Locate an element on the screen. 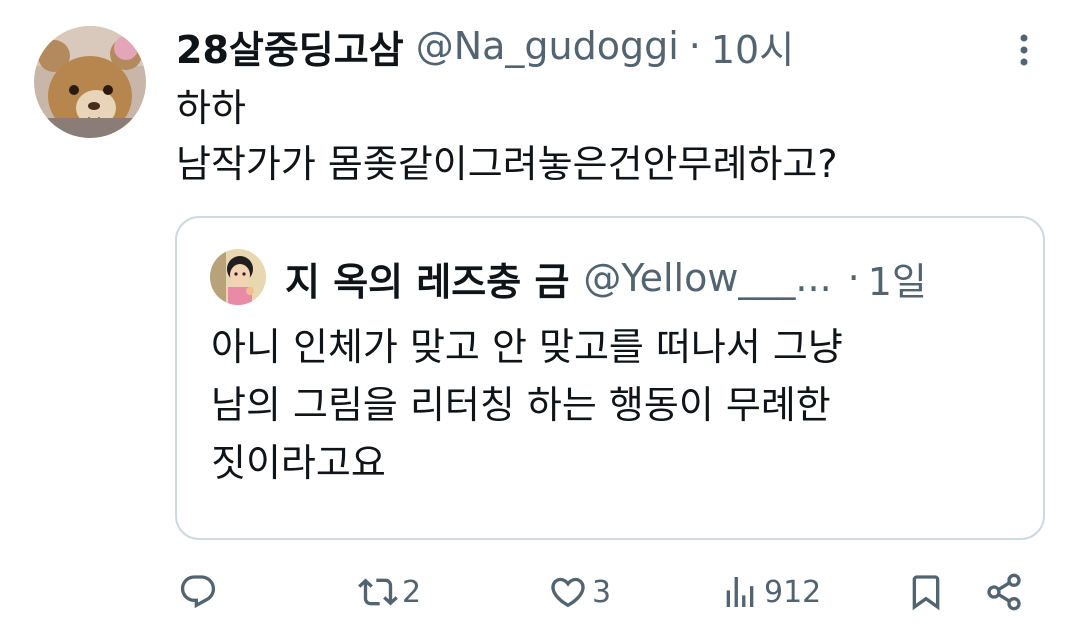 This screenshot has width=1080, height=626. quoted-timestamp: 1일 is located at coordinates (897, 281).